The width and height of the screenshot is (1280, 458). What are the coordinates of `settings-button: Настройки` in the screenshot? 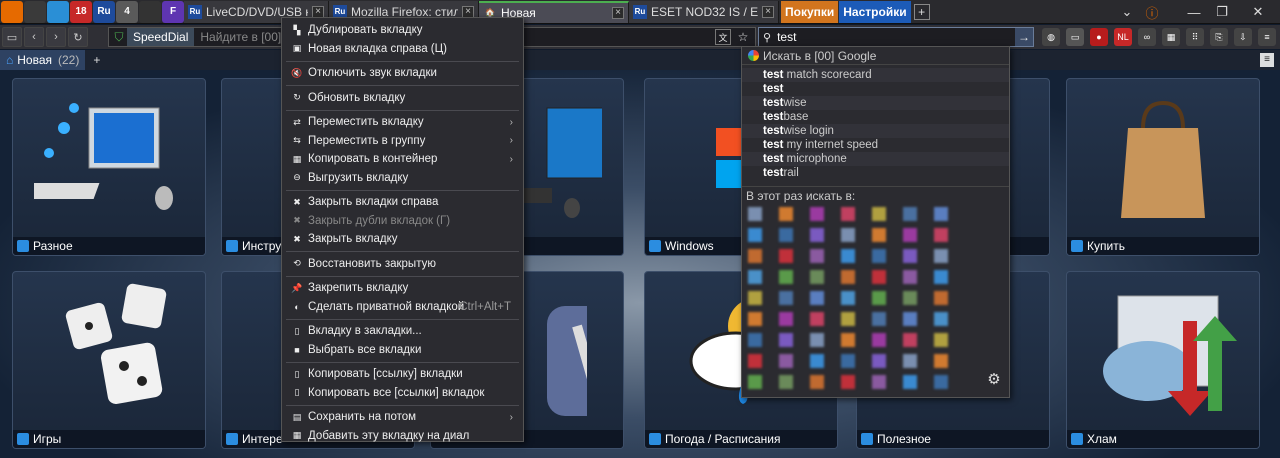 It's located at (875, 11).